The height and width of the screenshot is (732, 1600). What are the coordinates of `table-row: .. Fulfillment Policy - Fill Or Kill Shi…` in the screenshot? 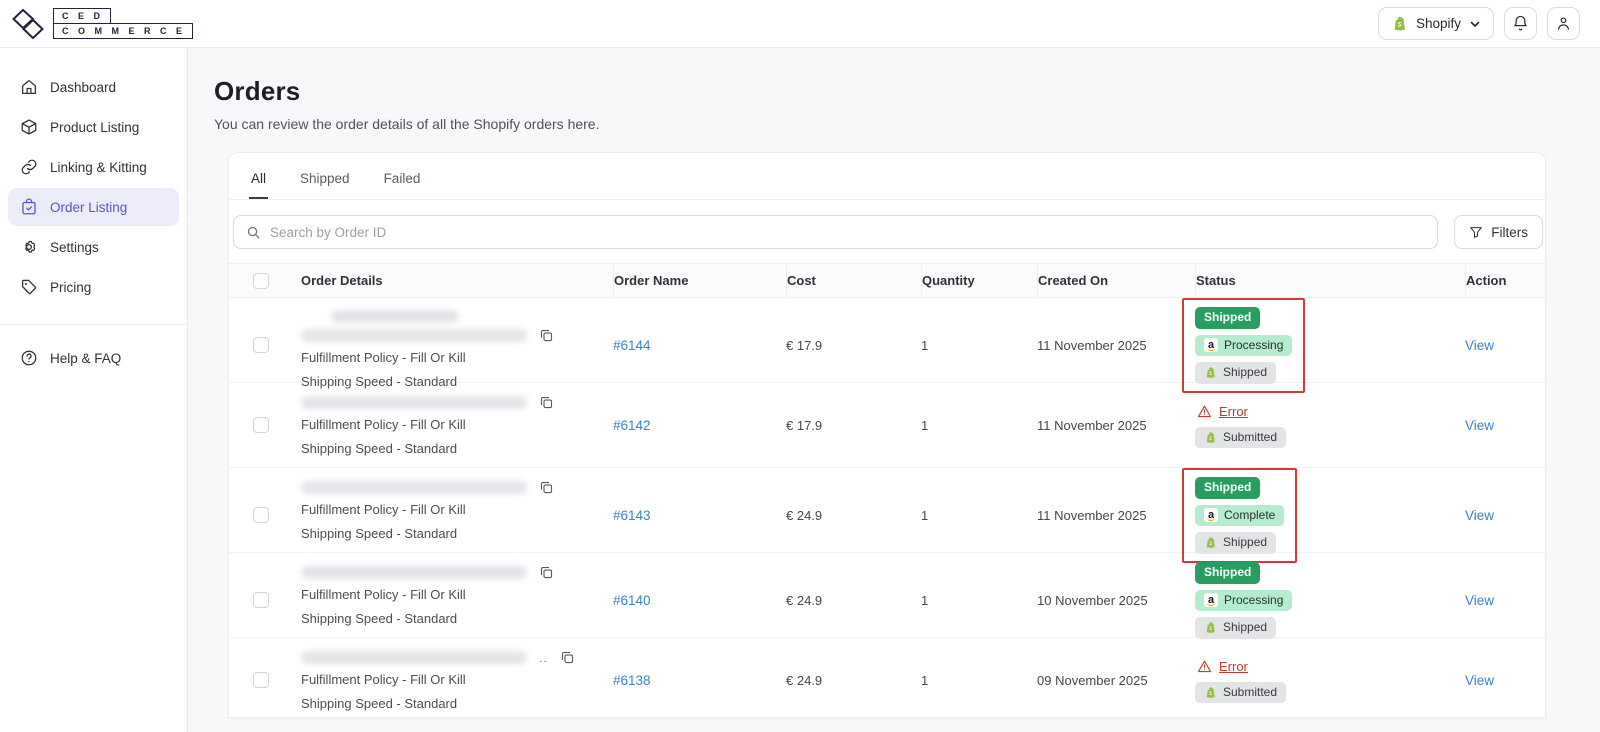 It's located at (887, 677).